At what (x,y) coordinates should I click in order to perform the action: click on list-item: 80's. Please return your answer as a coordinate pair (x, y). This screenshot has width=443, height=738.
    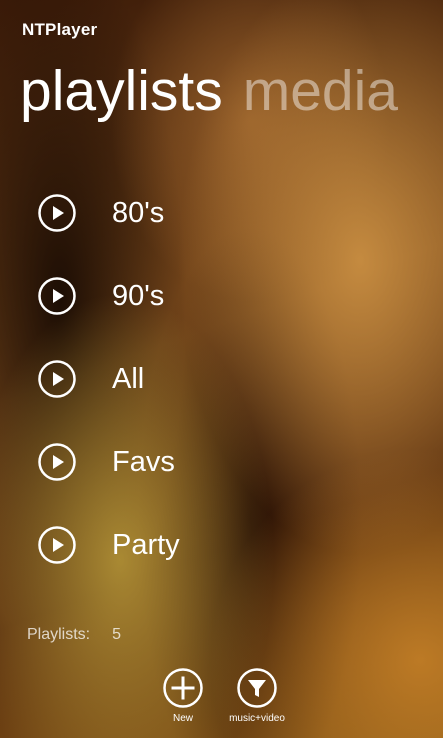
    Looking at the image, I should click on (218, 212).